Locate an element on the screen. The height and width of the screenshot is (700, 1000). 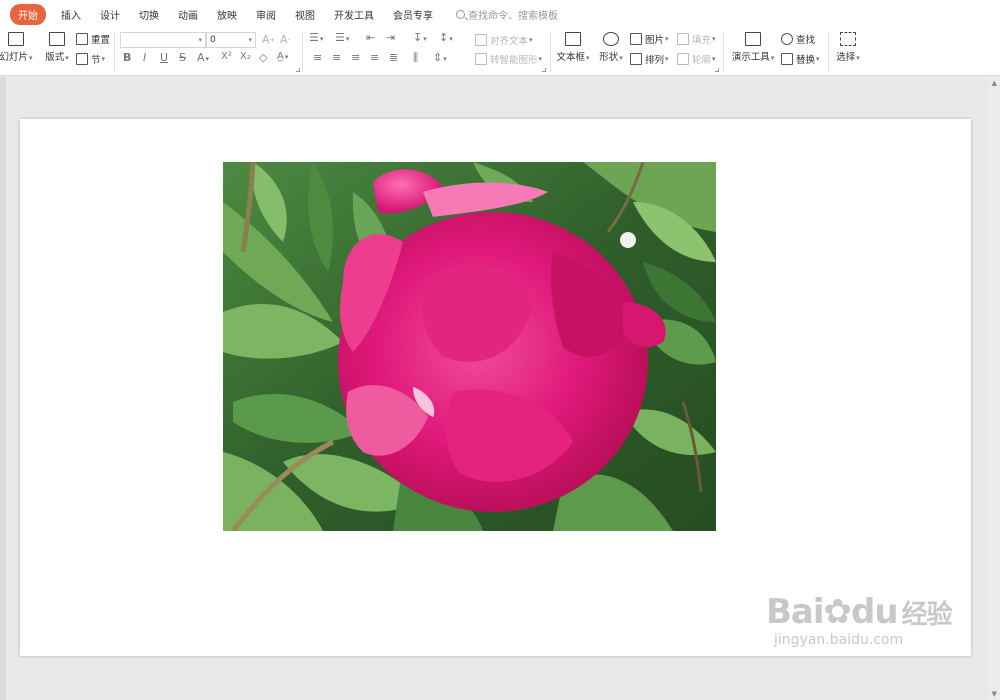
bold-button: B is located at coordinates (127, 57).